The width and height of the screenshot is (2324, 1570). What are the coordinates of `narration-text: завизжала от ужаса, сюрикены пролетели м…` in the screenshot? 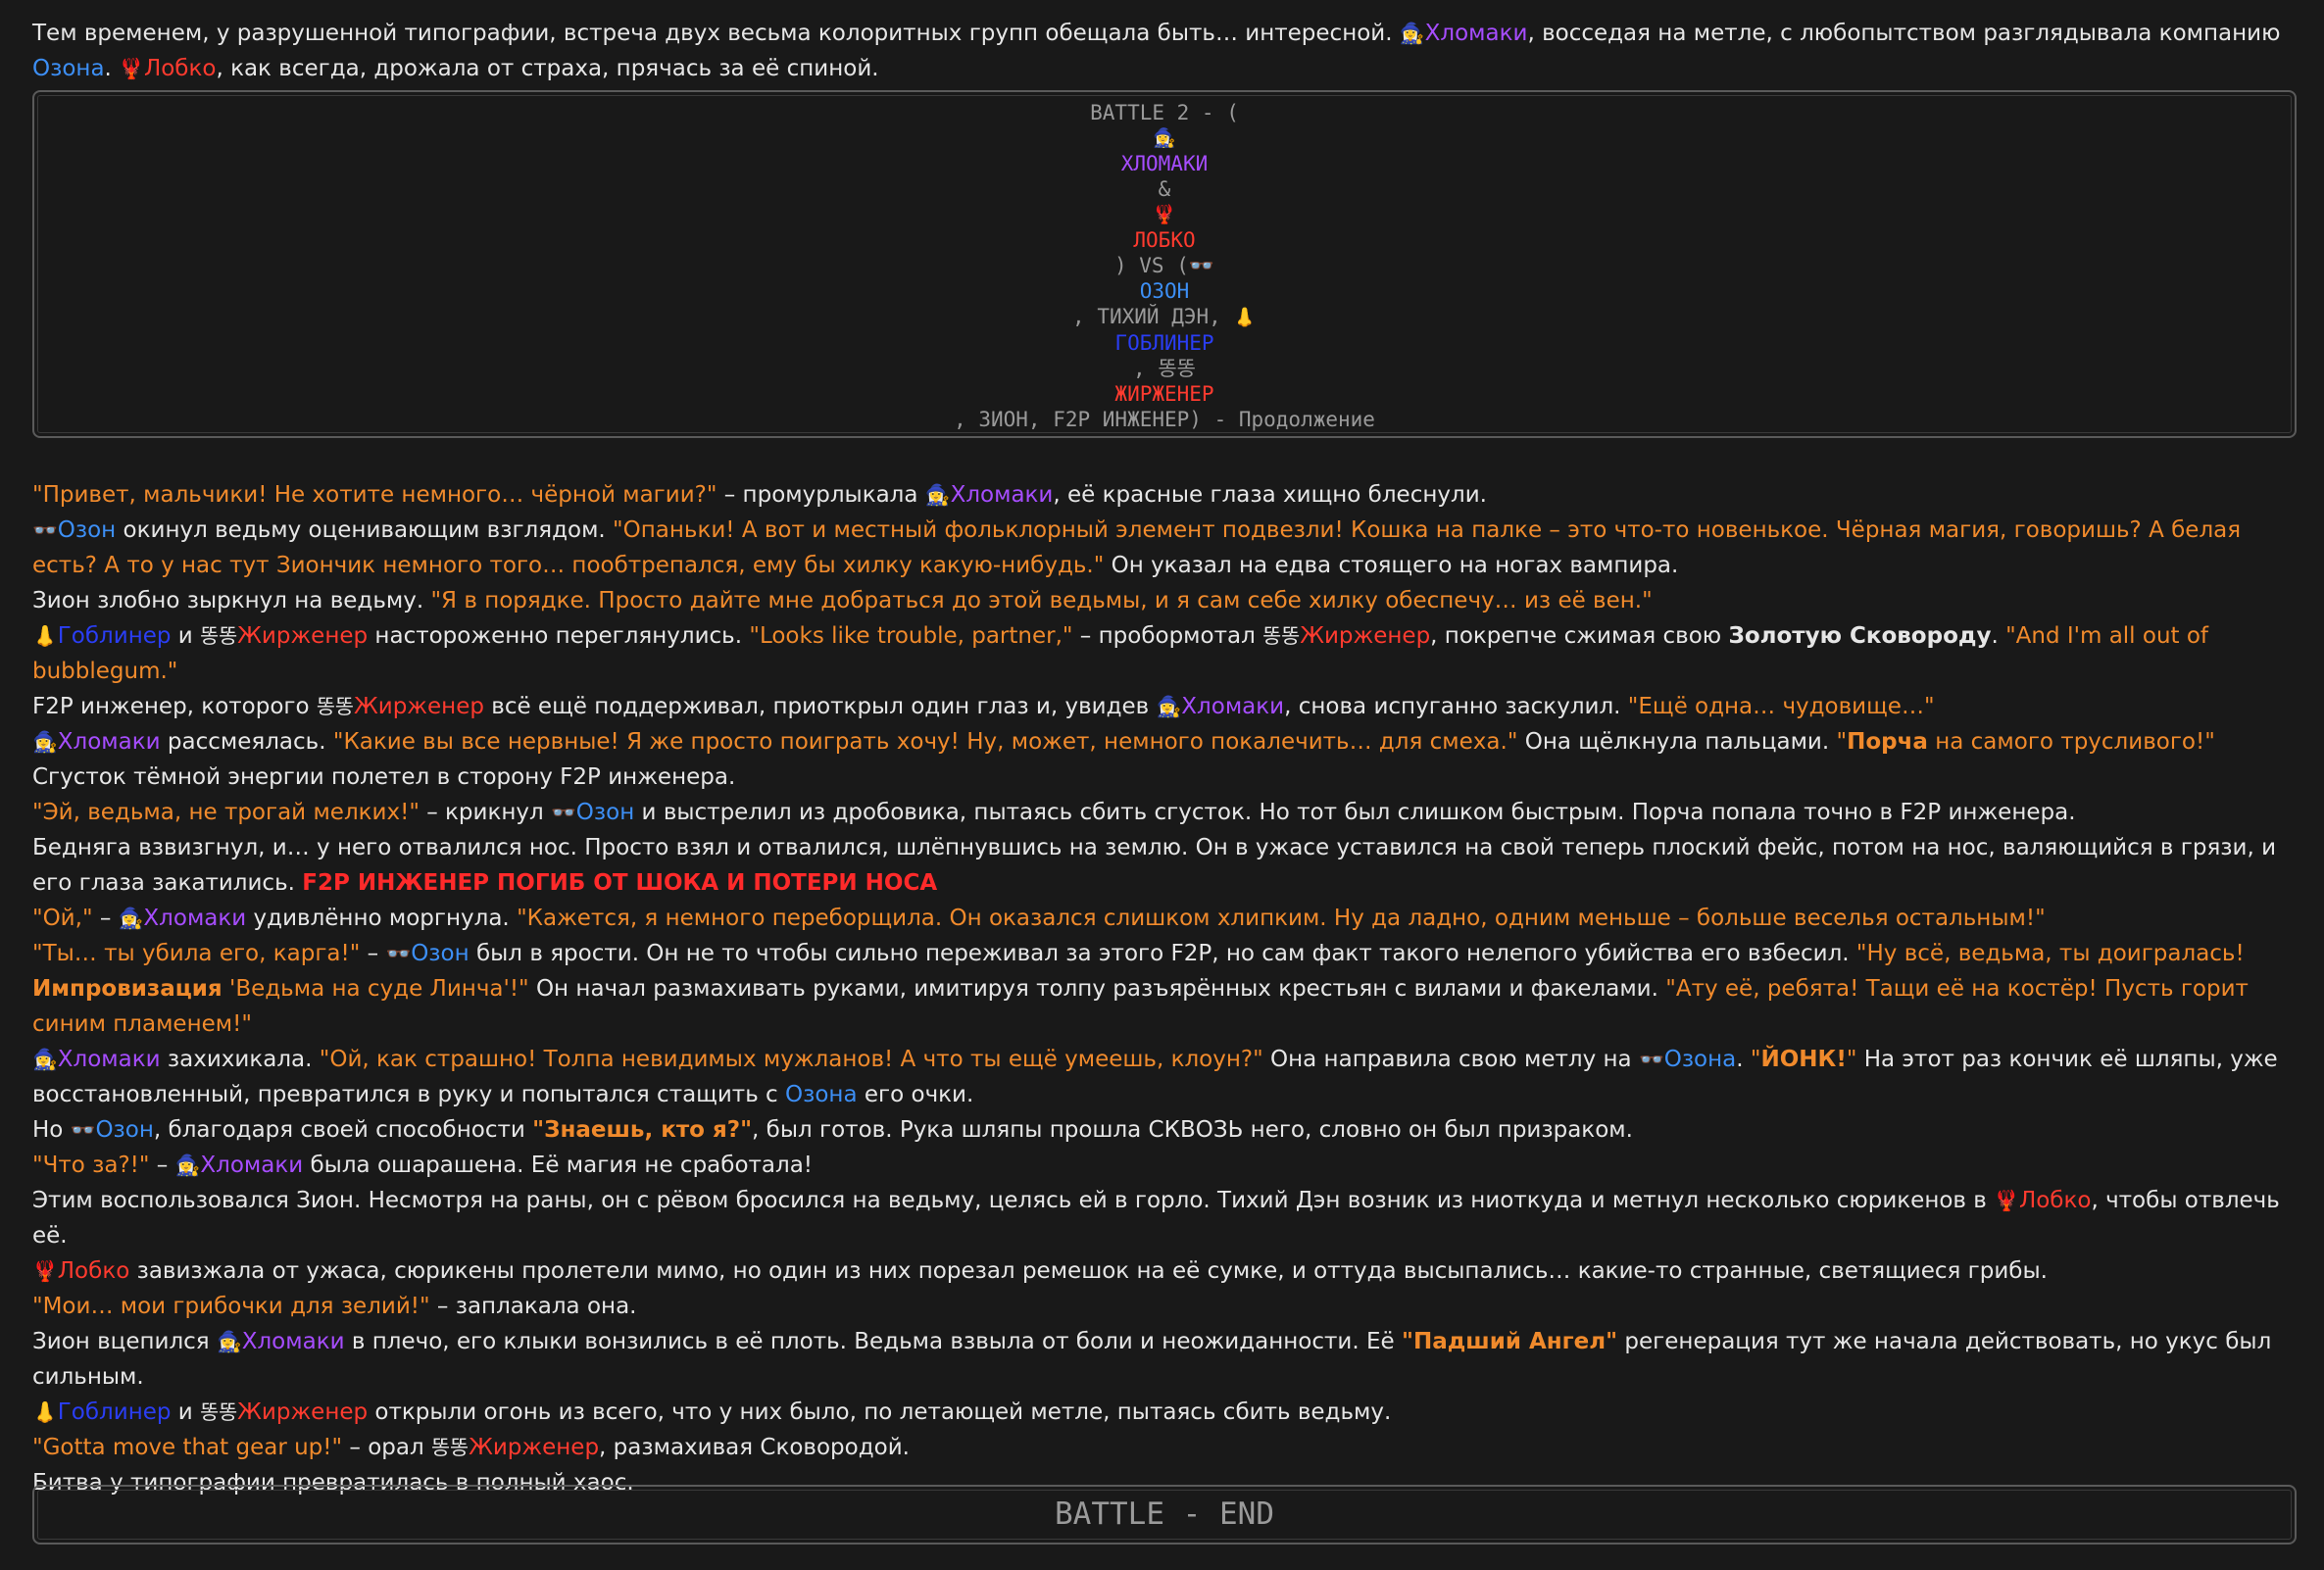 It's located at (1088, 1271).